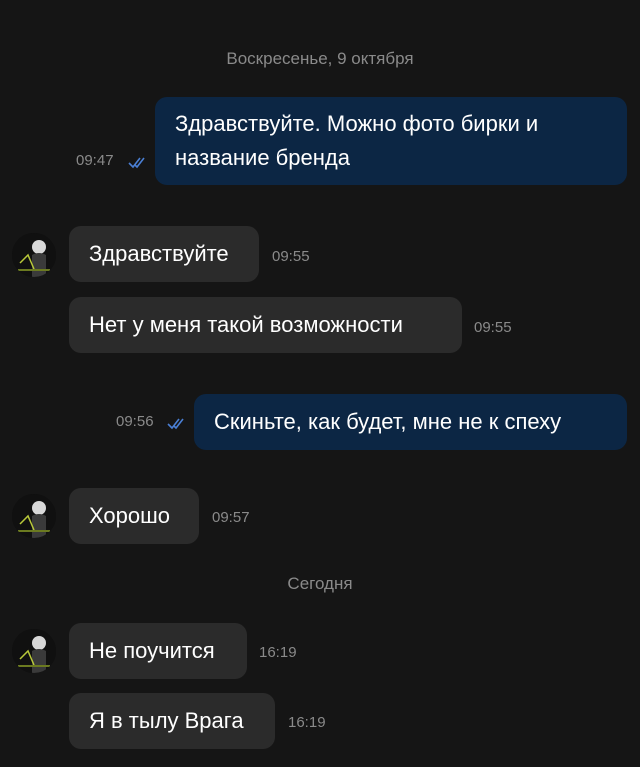 The width and height of the screenshot is (640, 767). I want to click on message-text: Я в тылу Врага, so click(166, 720).